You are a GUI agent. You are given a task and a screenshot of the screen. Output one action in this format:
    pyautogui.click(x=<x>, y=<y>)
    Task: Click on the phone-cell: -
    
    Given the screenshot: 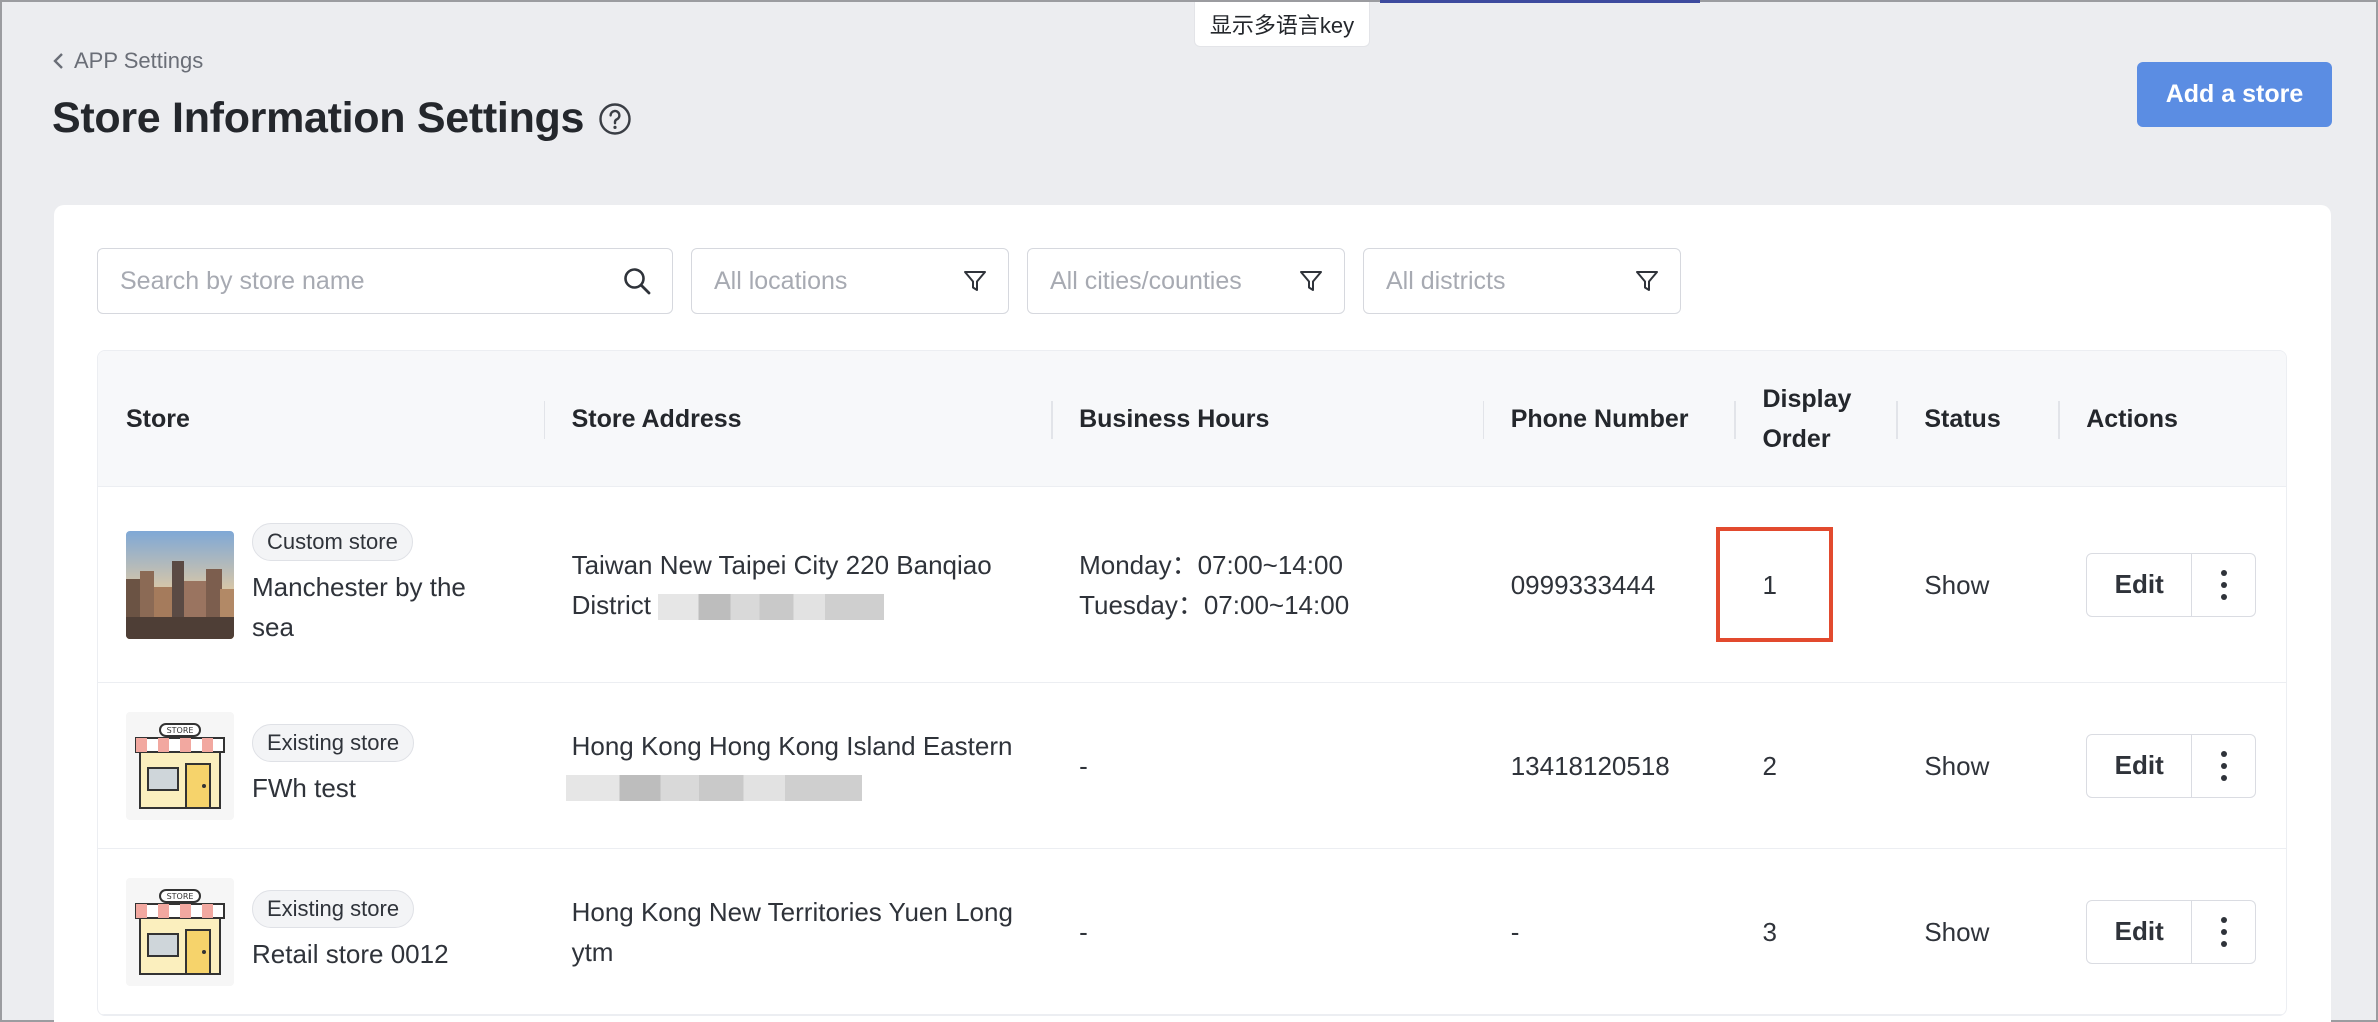 What is the action you would take?
    pyautogui.click(x=1515, y=931)
    